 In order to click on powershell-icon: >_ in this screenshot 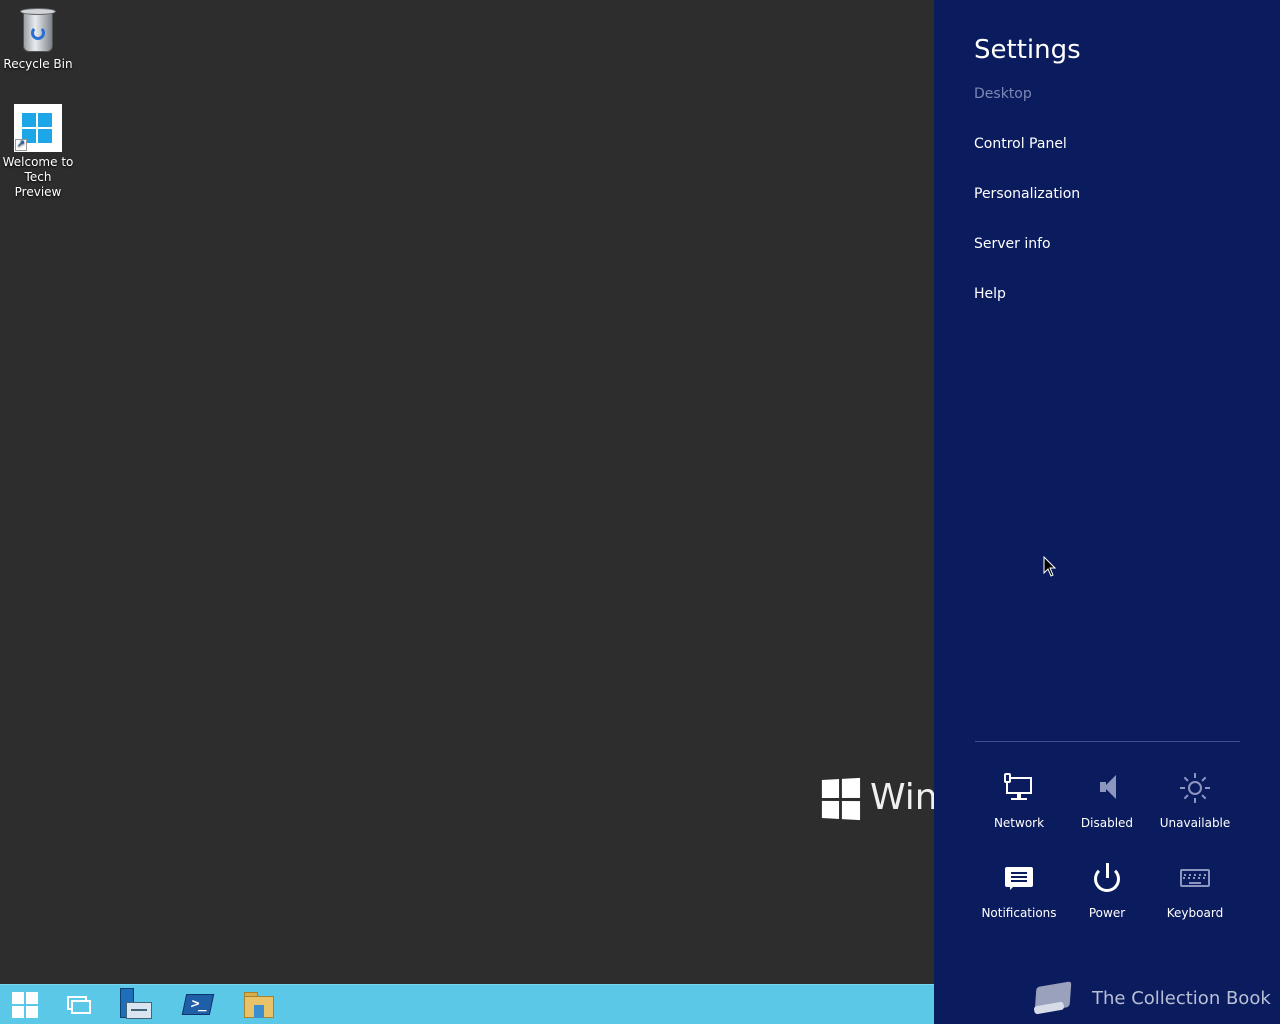, I will do `click(198, 1004)`.